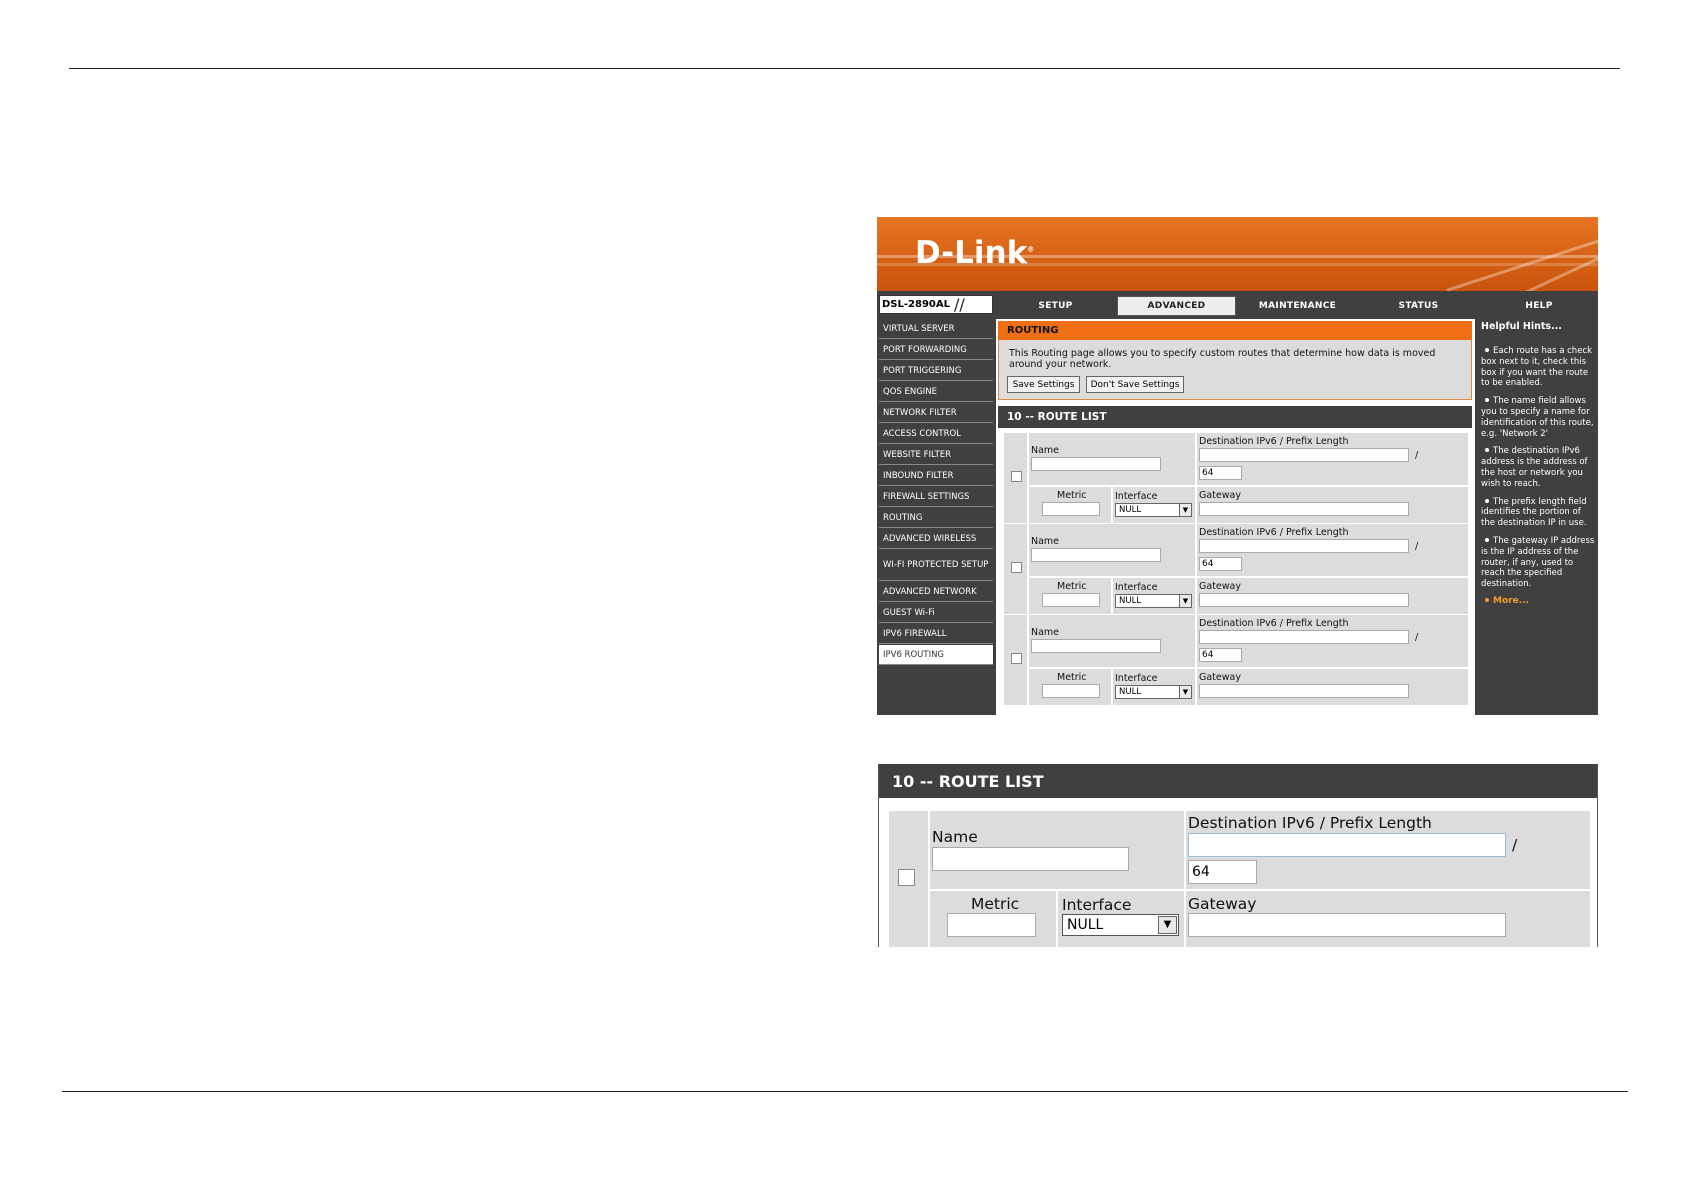 This screenshot has width=1684, height=1191. Describe the element at coordinates (955, 837) in the screenshot. I see `zoom-name-label: Name` at that location.